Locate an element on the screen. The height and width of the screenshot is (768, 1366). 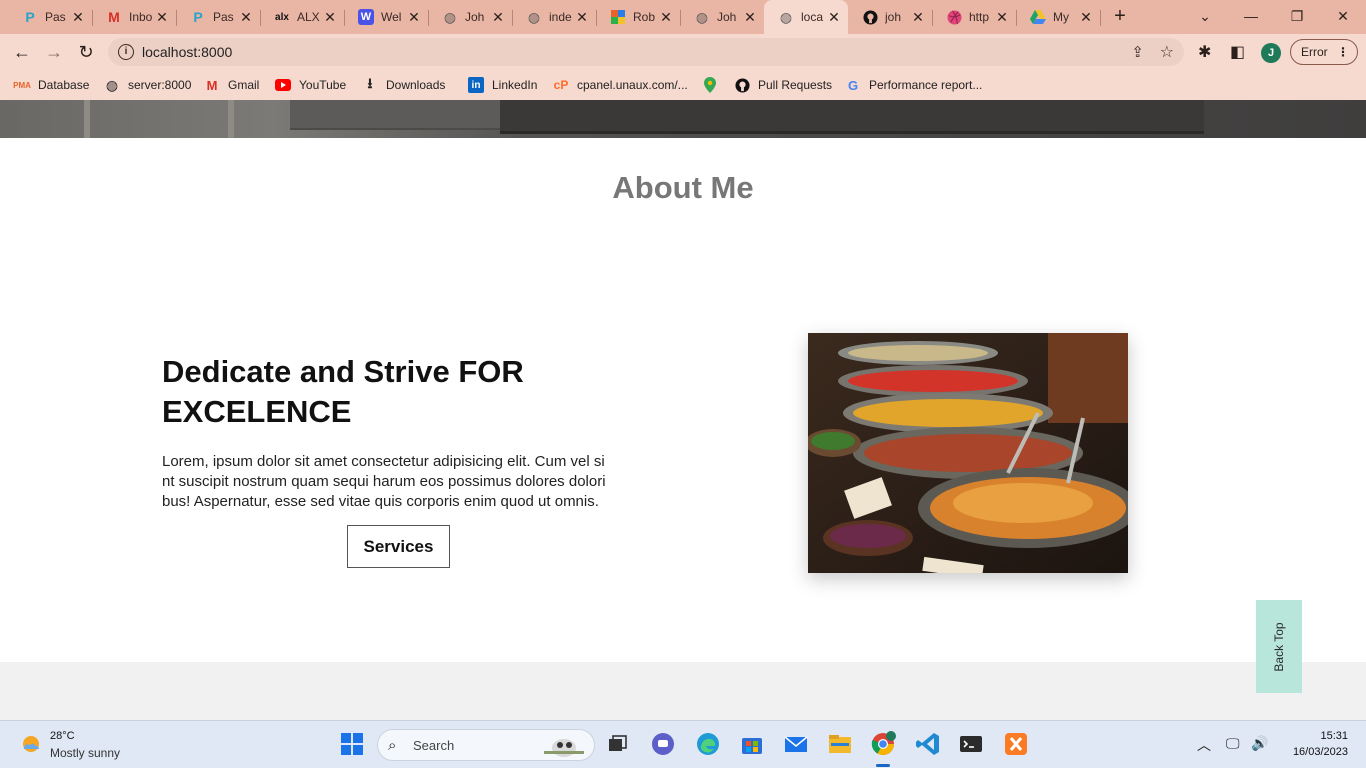
minimize-button: — is located at coordinates (1251, 16).